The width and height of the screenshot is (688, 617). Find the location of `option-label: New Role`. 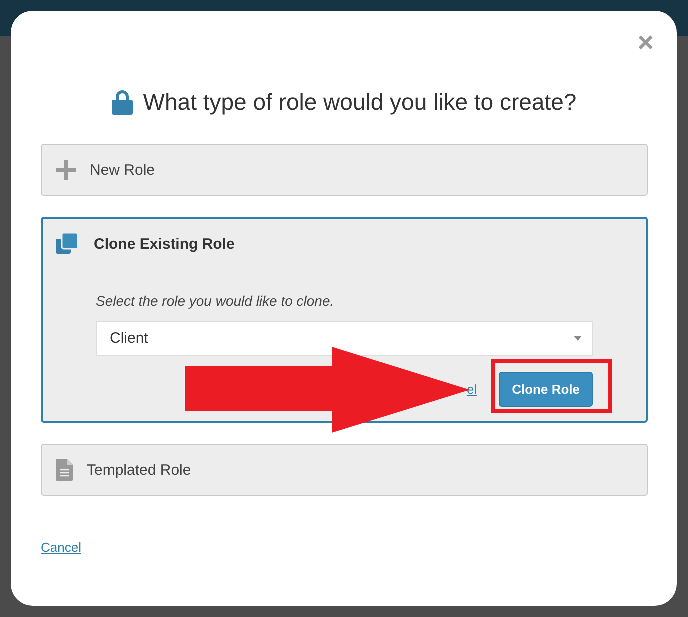

option-label: New Role is located at coordinates (123, 170).